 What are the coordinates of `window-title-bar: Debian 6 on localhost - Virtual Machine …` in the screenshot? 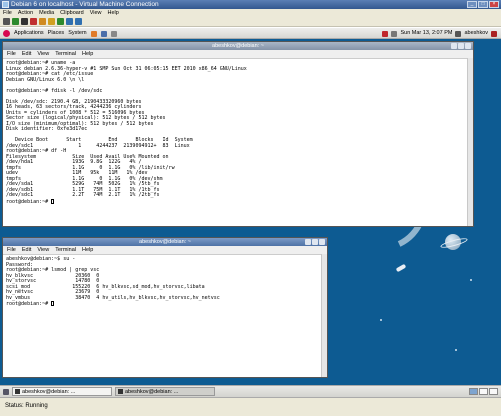 It's located at (250, 4).